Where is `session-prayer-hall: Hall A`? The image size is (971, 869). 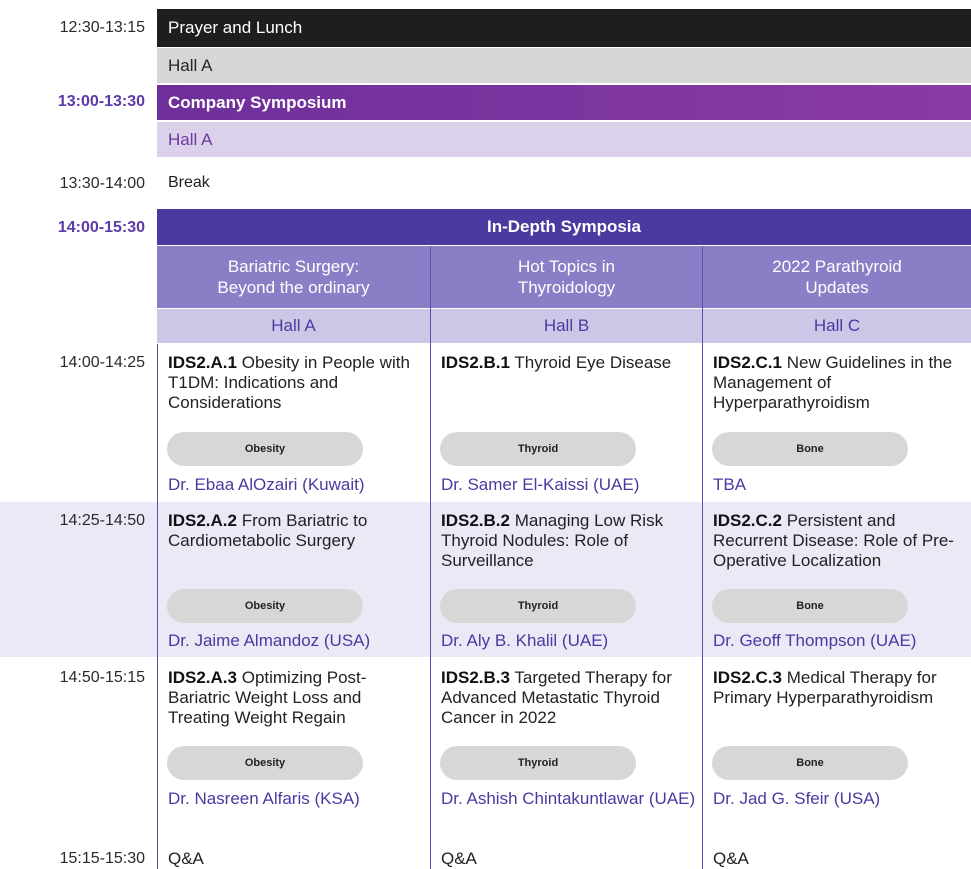
session-prayer-hall: Hall A is located at coordinates (564, 65).